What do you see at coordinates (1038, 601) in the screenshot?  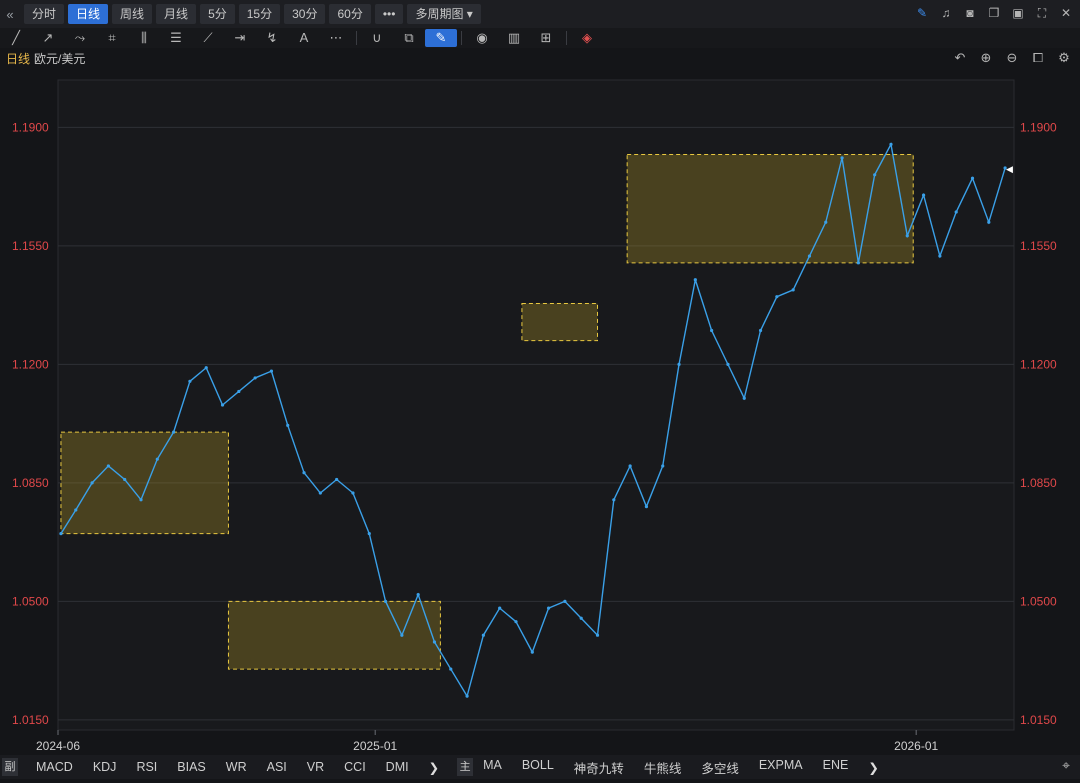 I see `y-tick-label-right: 1.0500` at bounding box center [1038, 601].